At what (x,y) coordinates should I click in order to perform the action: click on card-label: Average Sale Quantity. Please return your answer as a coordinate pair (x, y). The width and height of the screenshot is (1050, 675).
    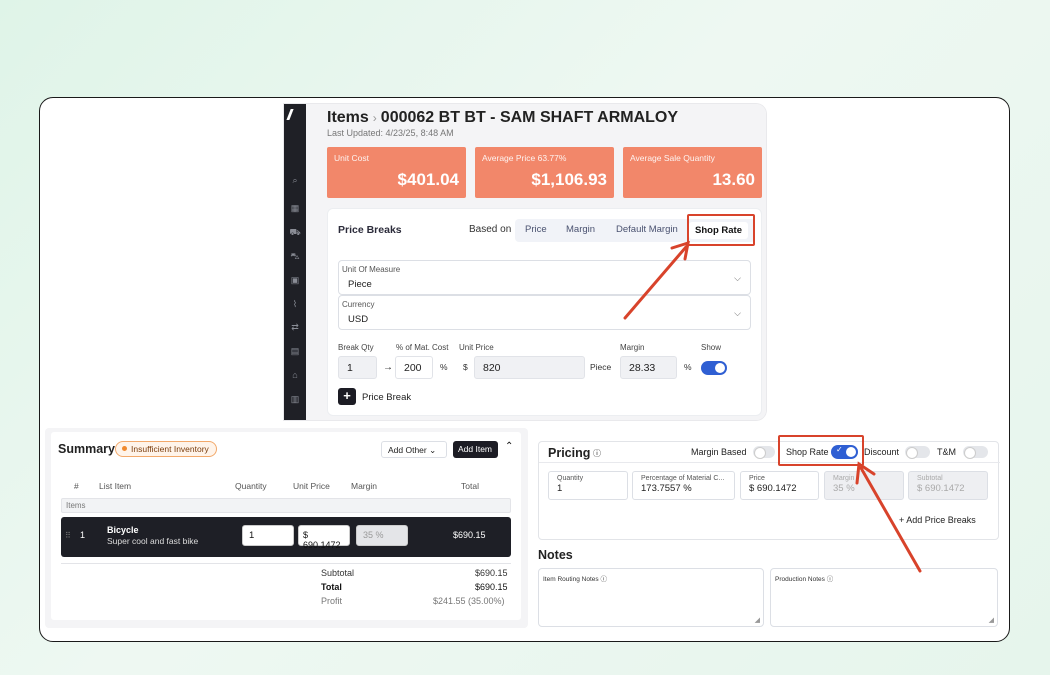
    Looking at the image, I should click on (672, 158).